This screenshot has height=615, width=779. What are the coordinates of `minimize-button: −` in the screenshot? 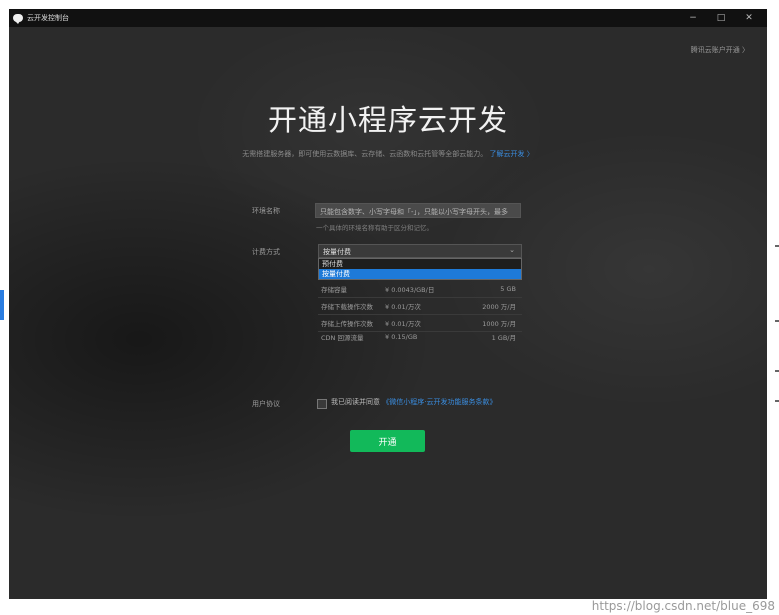 It's located at (693, 18).